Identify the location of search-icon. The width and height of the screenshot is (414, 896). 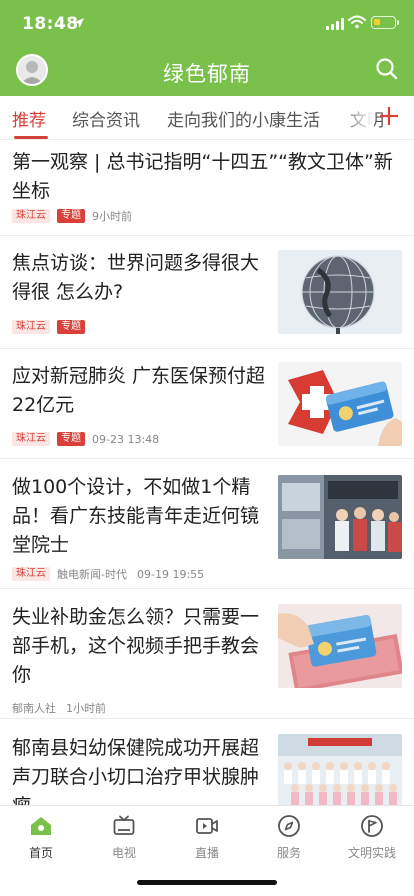
(387, 69).